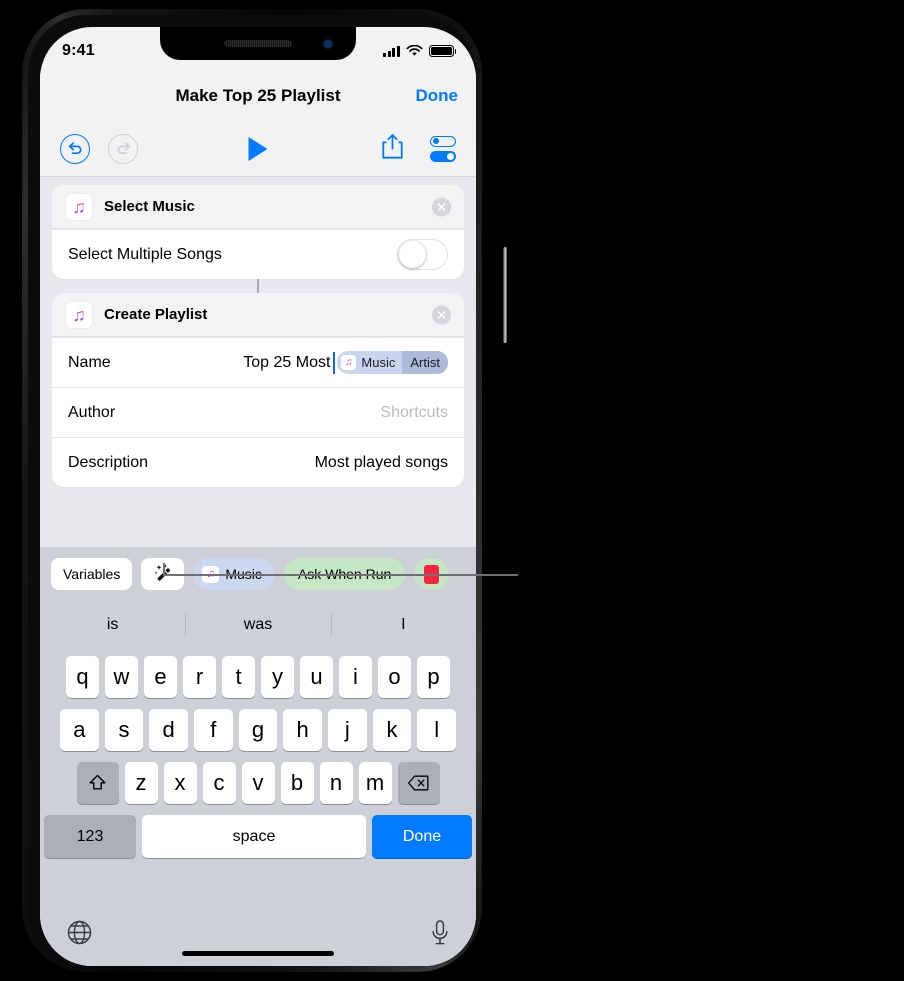 This screenshot has width=904, height=981. What do you see at coordinates (425, 362) in the screenshot?
I see `variable-property: Artist` at bounding box center [425, 362].